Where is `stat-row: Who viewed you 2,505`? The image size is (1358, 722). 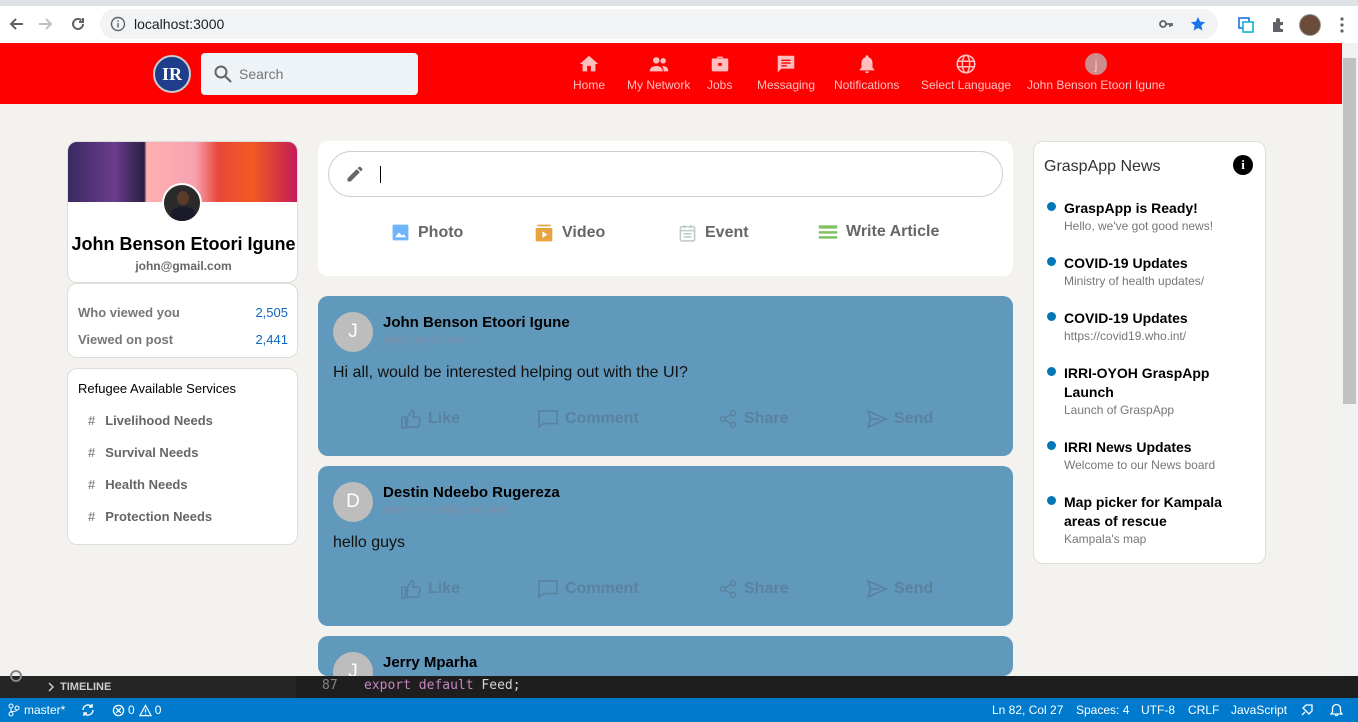 stat-row: Who viewed you 2,505 is located at coordinates (183, 312).